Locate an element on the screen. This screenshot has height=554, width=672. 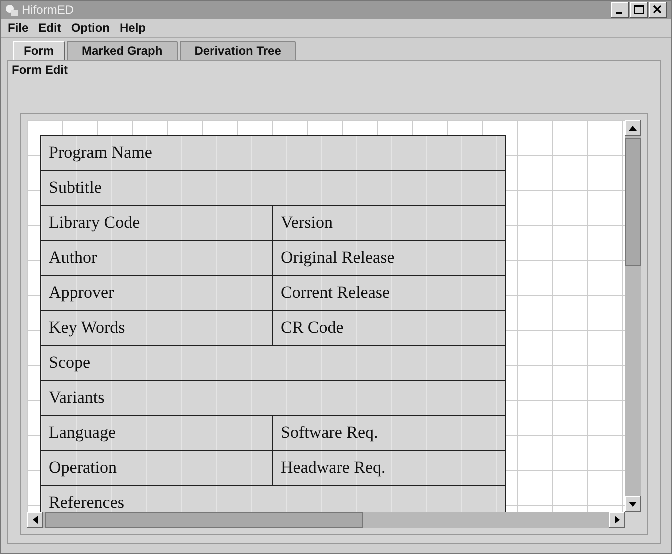
panel-title: Form Edit is located at coordinates (40, 70).